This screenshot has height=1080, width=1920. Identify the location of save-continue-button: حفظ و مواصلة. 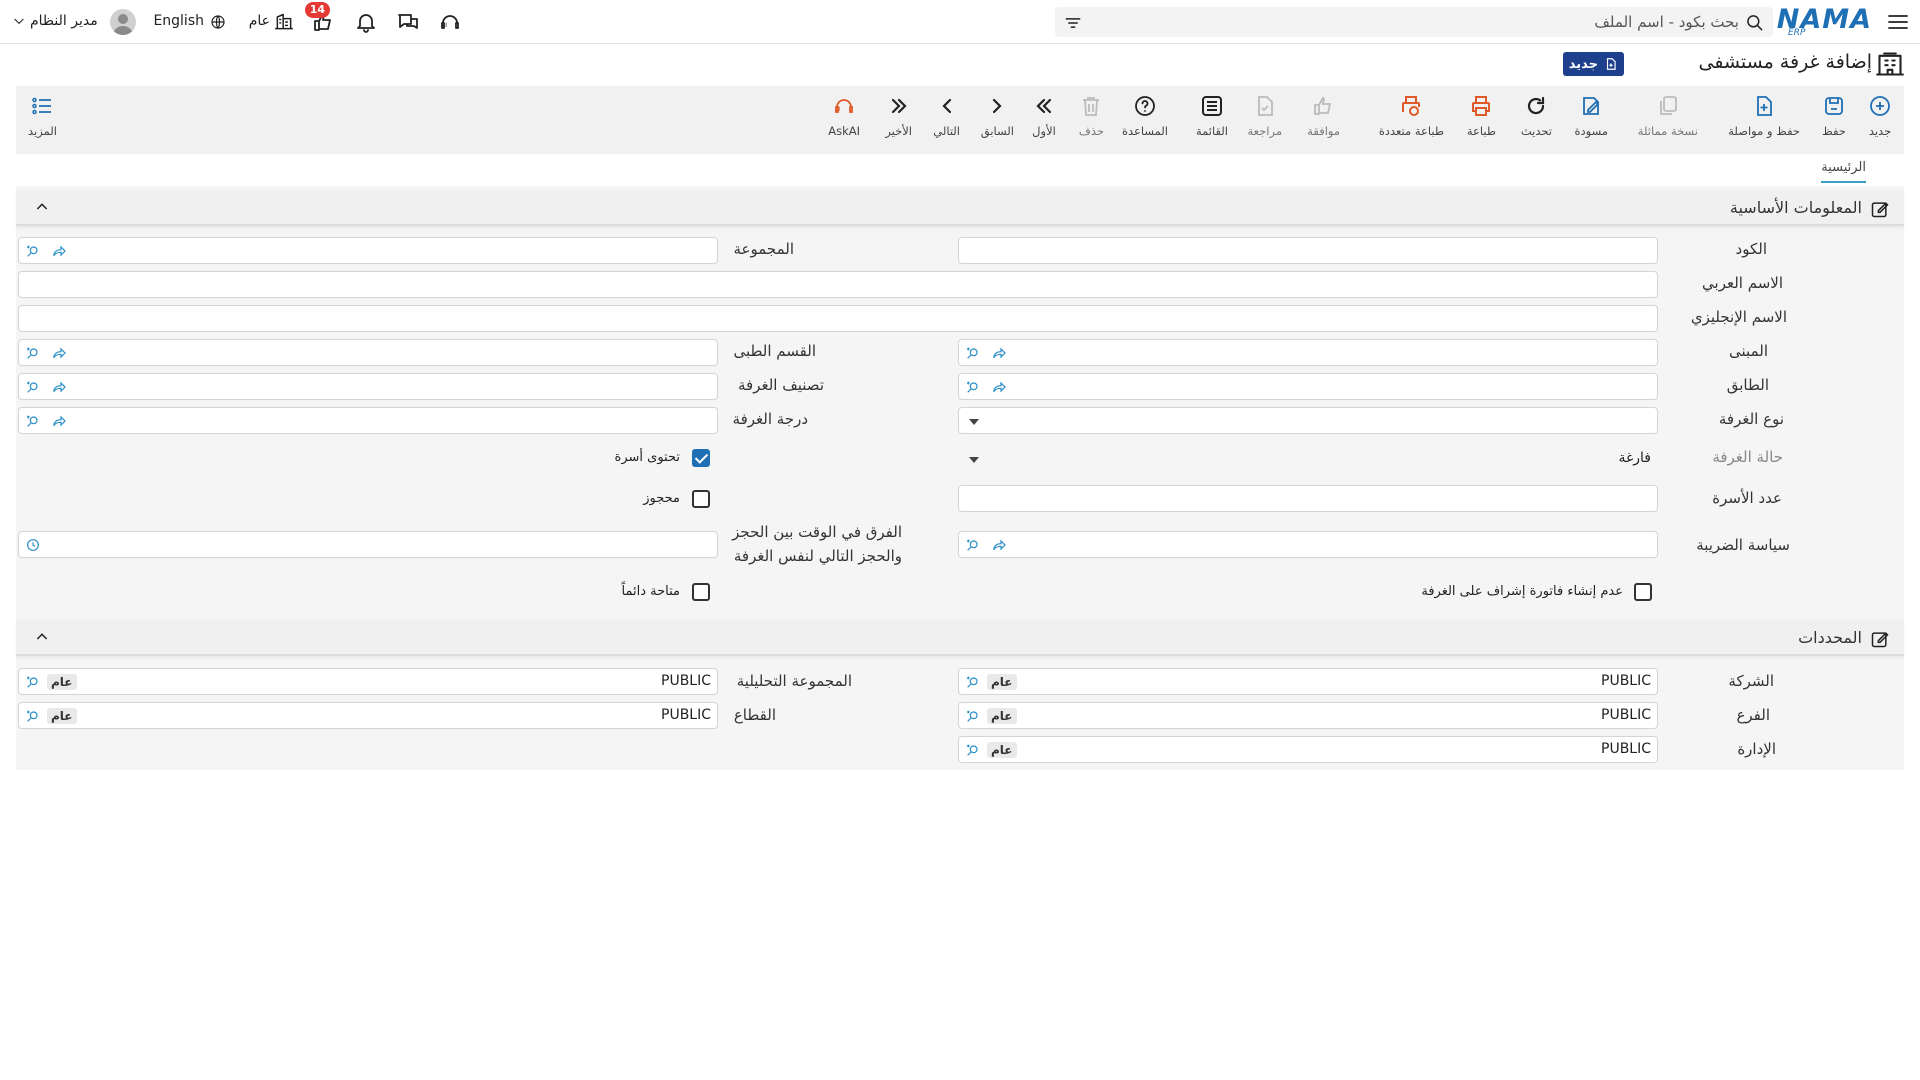
(1764, 122).